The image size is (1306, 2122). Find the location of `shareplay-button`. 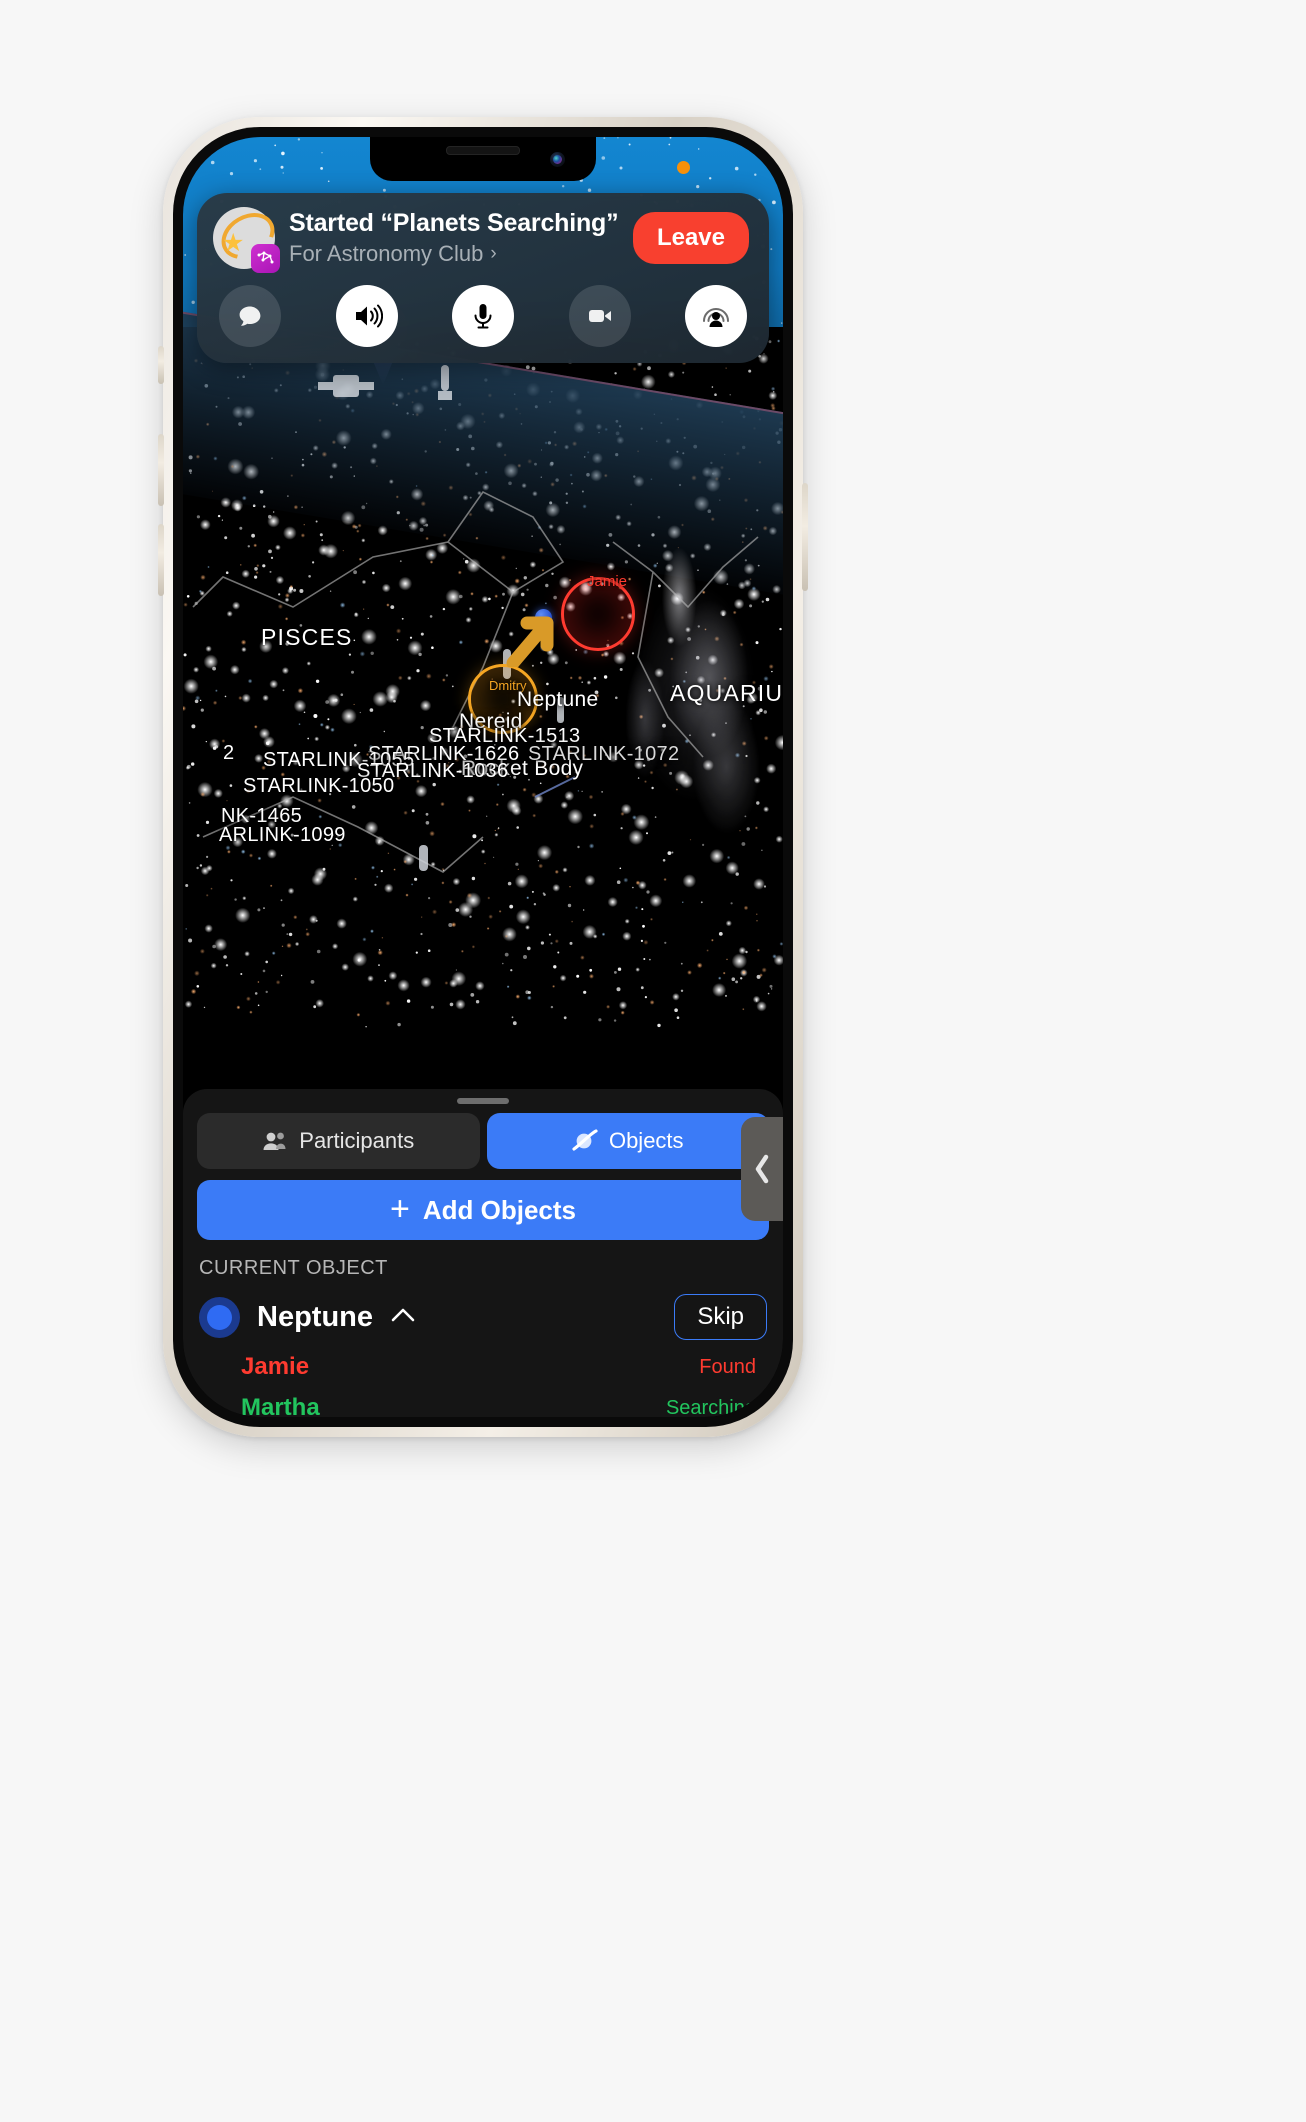

shareplay-button is located at coordinates (716, 316).